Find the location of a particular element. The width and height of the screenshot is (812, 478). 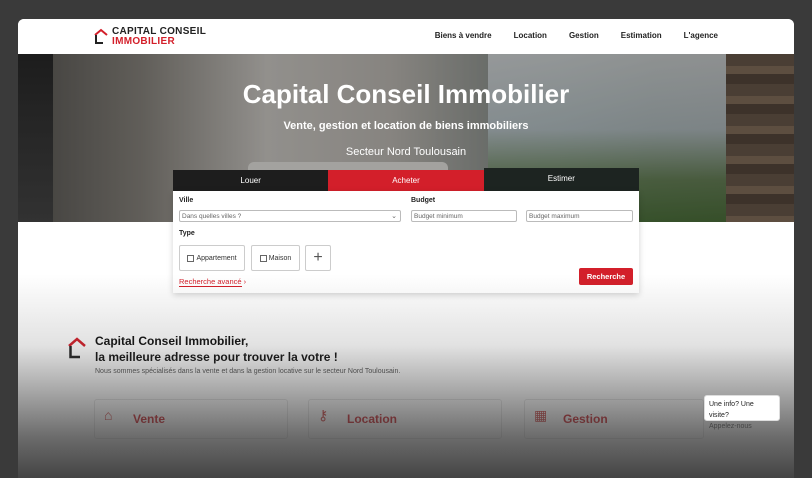

service-label-location: Location is located at coordinates (372, 419).